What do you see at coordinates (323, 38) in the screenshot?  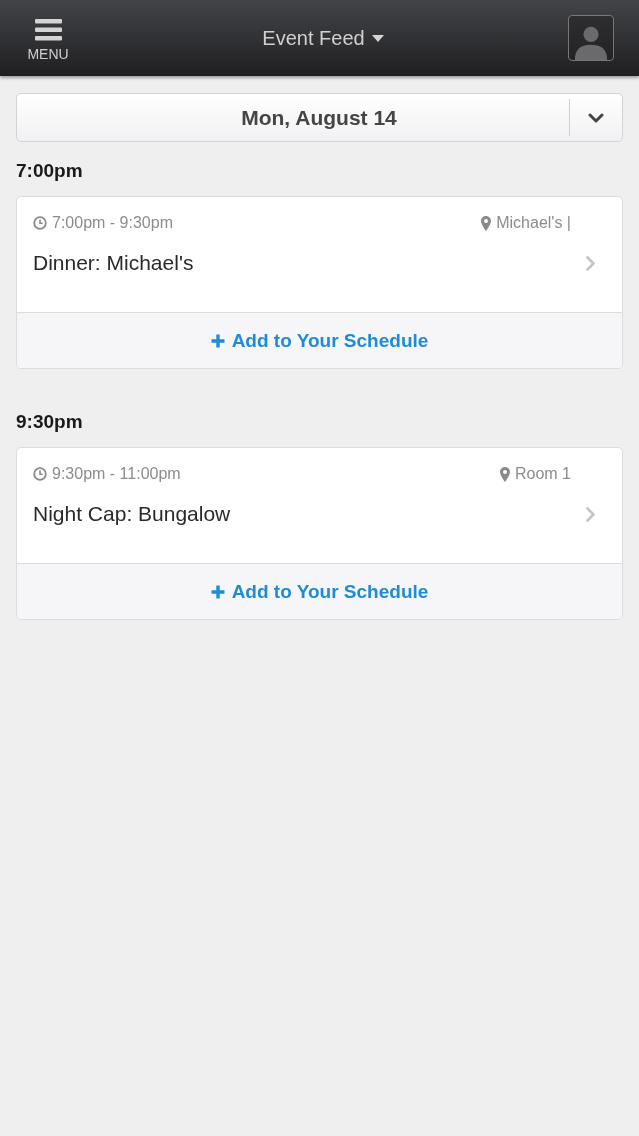 I see `feed-selector: Event Feed` at bounding box center [323, 38].